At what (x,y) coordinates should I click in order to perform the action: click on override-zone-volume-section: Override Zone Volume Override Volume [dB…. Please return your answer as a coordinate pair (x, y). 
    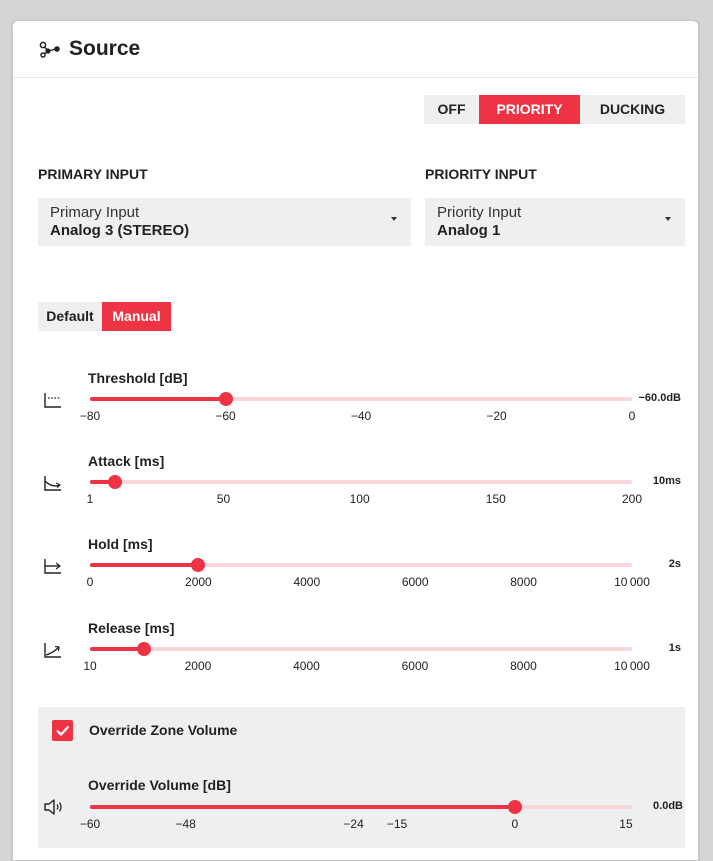
    Looking at the image, I should click on (361, 777).